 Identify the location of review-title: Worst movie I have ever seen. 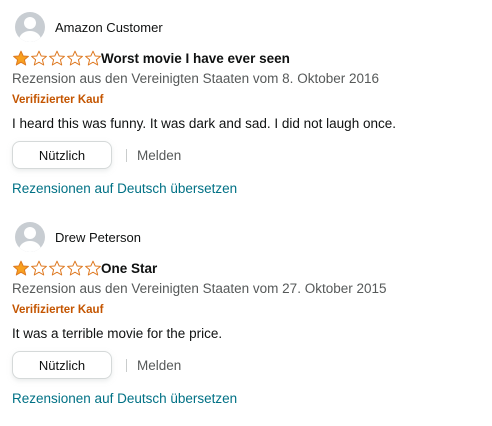
(195, 59).